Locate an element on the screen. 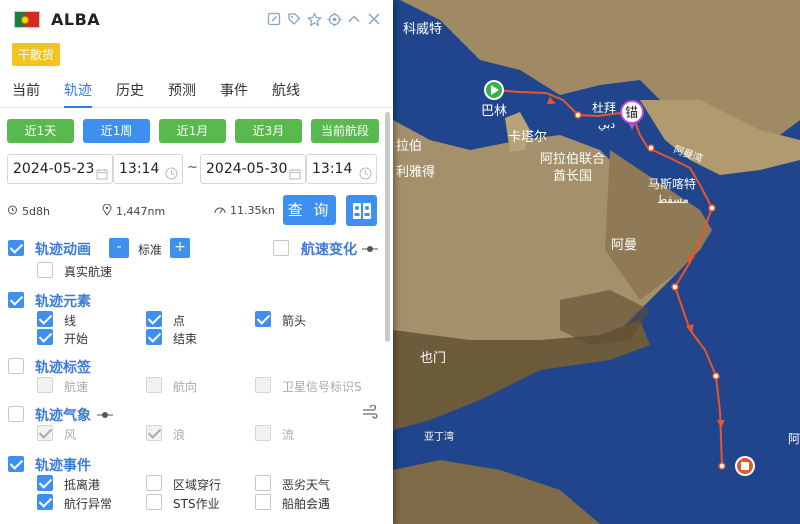 This screenshot has width=800, height=524. target-icon is located at coordinates (334, 19).